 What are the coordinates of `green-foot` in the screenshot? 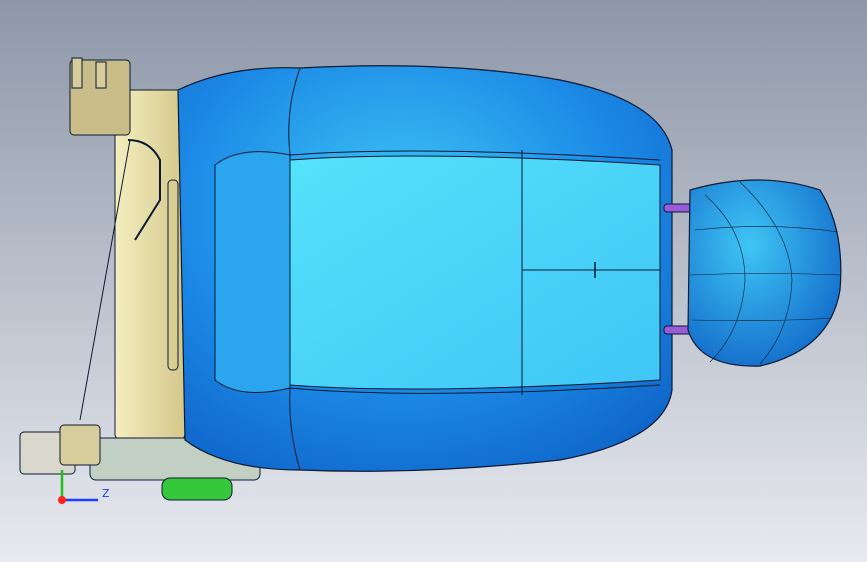 It's located at (197, 489).